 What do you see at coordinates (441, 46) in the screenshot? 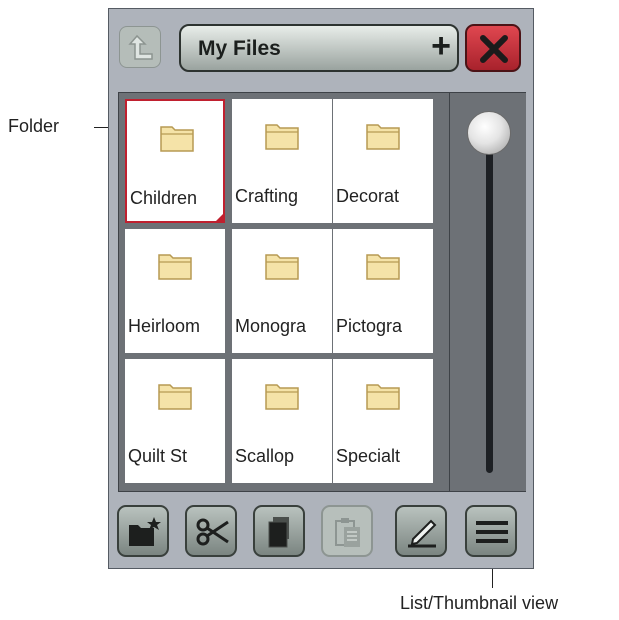
I see `add-icon: +` at bounding box center [441, 46].